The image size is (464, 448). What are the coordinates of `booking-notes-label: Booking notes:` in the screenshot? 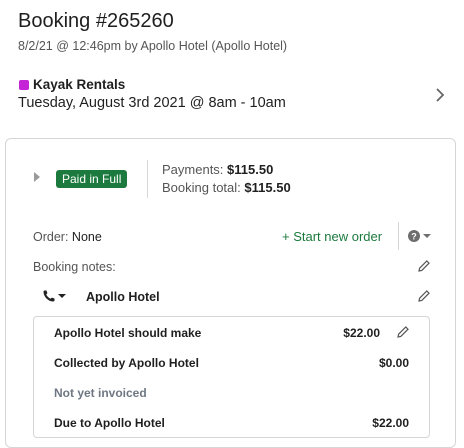 It's located at (74, 267).